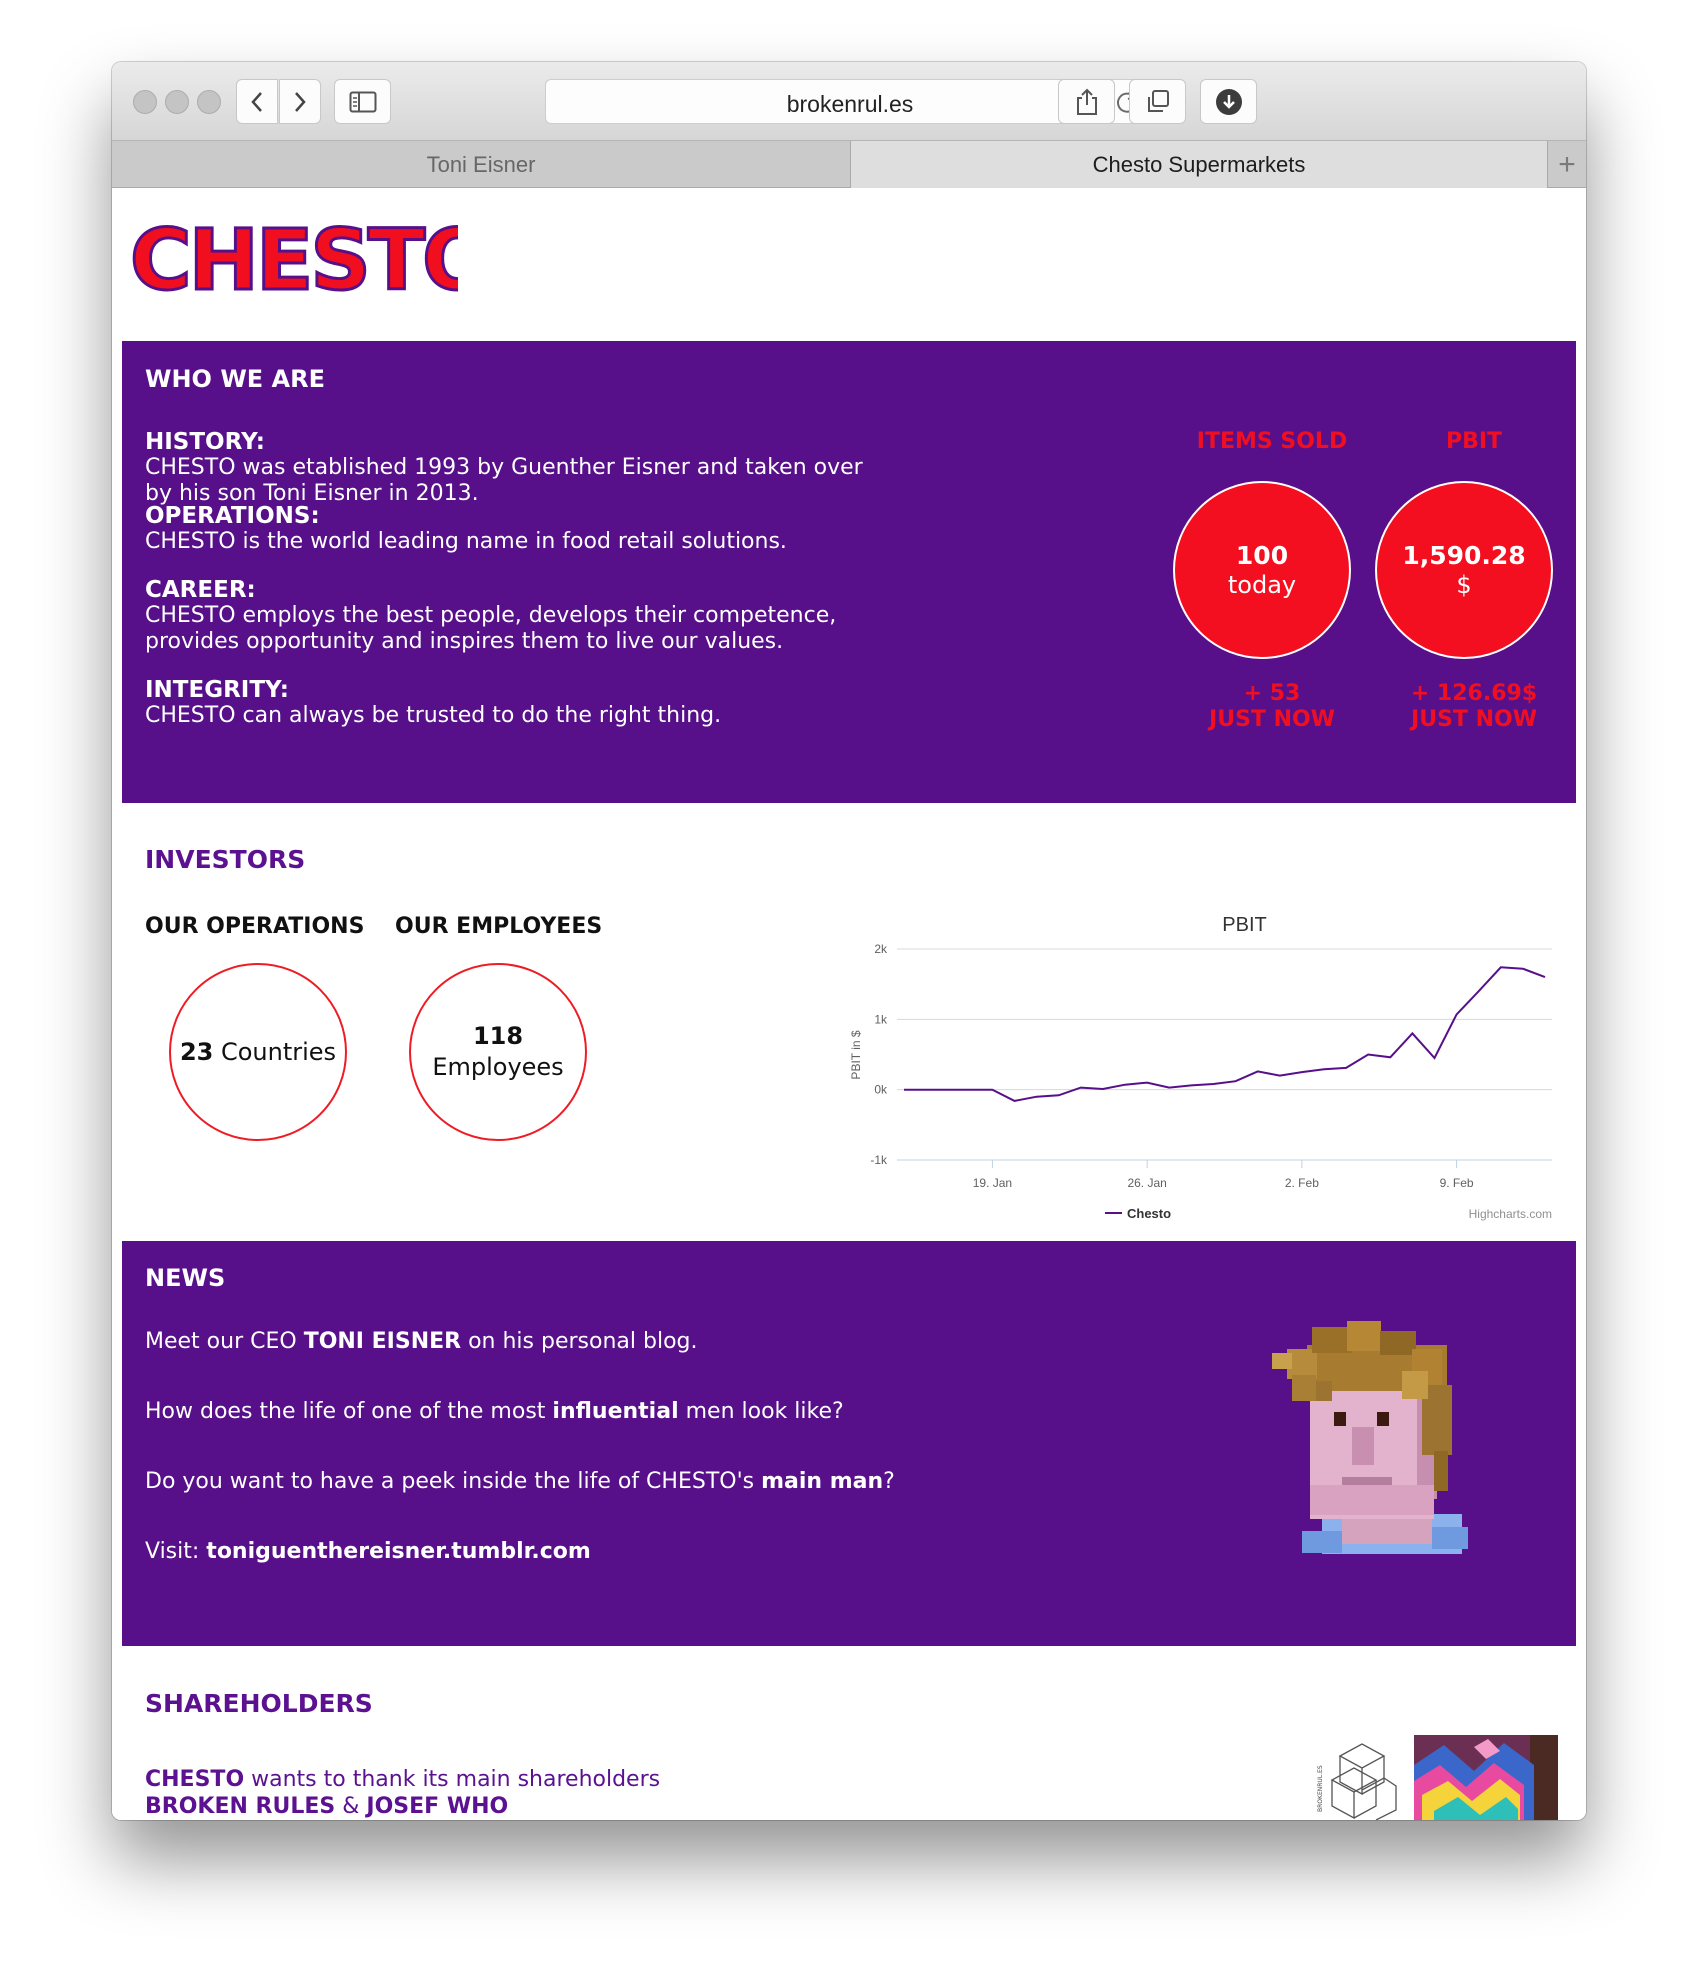 The image size is (1696, 1978). I want to click on brokenrules-logo: BROKENRUL.ES, so click(1357, 1777).